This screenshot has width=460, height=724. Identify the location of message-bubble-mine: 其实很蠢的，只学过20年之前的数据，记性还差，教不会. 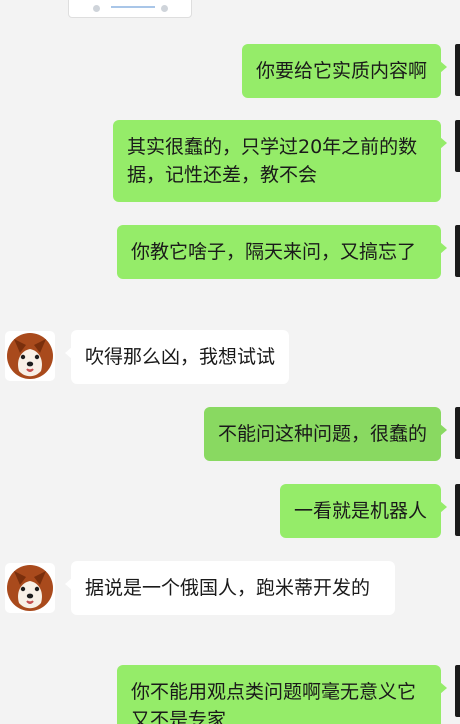
(280, 161).